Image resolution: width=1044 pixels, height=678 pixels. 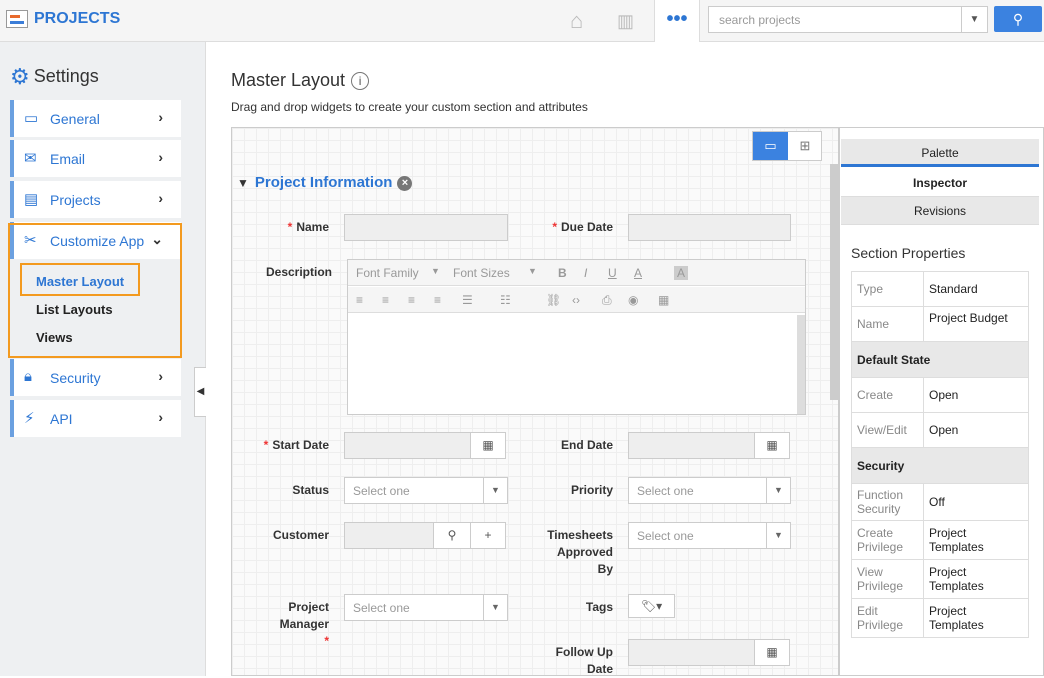 I want to click on font-family-select: Font Family, so click(x=387, y=273).